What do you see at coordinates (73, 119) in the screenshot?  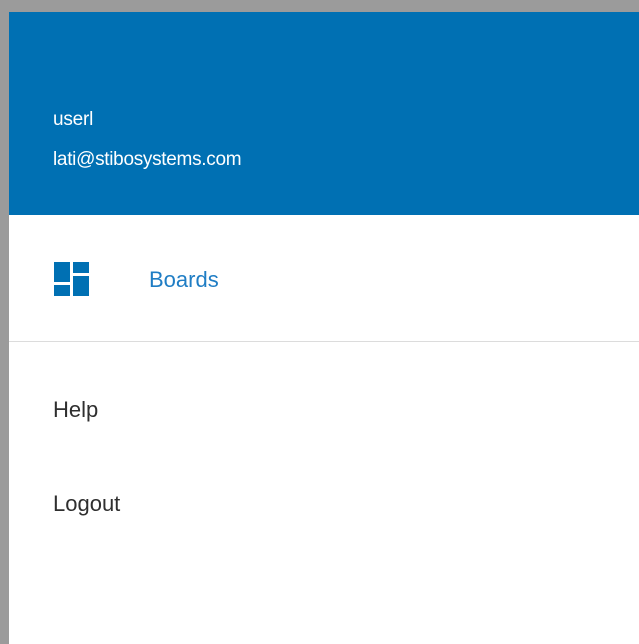 I see `user-name: userl` at bounding box center [73, 119].